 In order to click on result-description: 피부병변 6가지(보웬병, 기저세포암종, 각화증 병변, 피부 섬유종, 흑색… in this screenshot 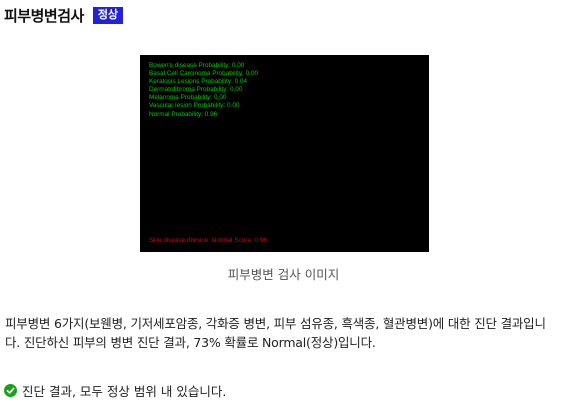, I will do `click(275, 333)`.